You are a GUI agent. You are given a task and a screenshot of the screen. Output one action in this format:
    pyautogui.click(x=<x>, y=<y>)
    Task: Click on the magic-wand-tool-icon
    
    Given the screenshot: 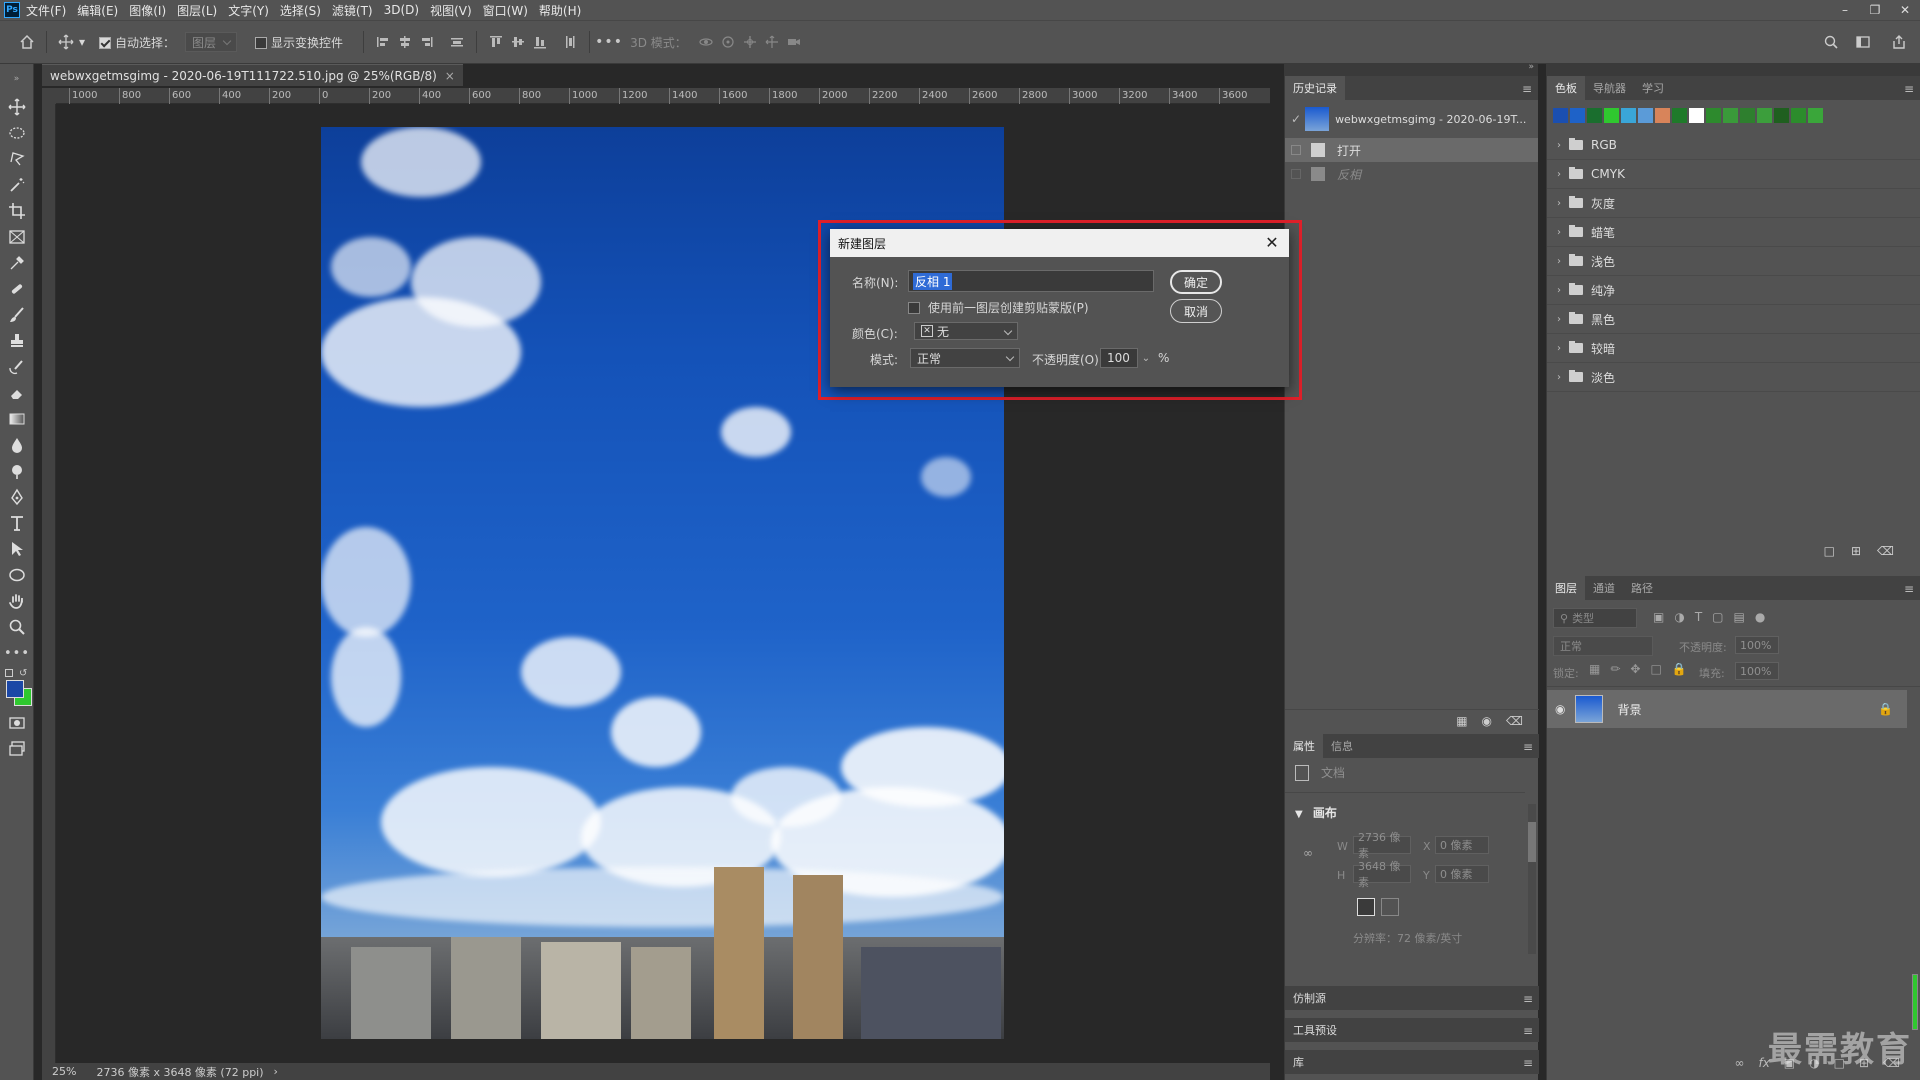 What is the action you would take?
    pyautogui.click(x=17, y=185)
    